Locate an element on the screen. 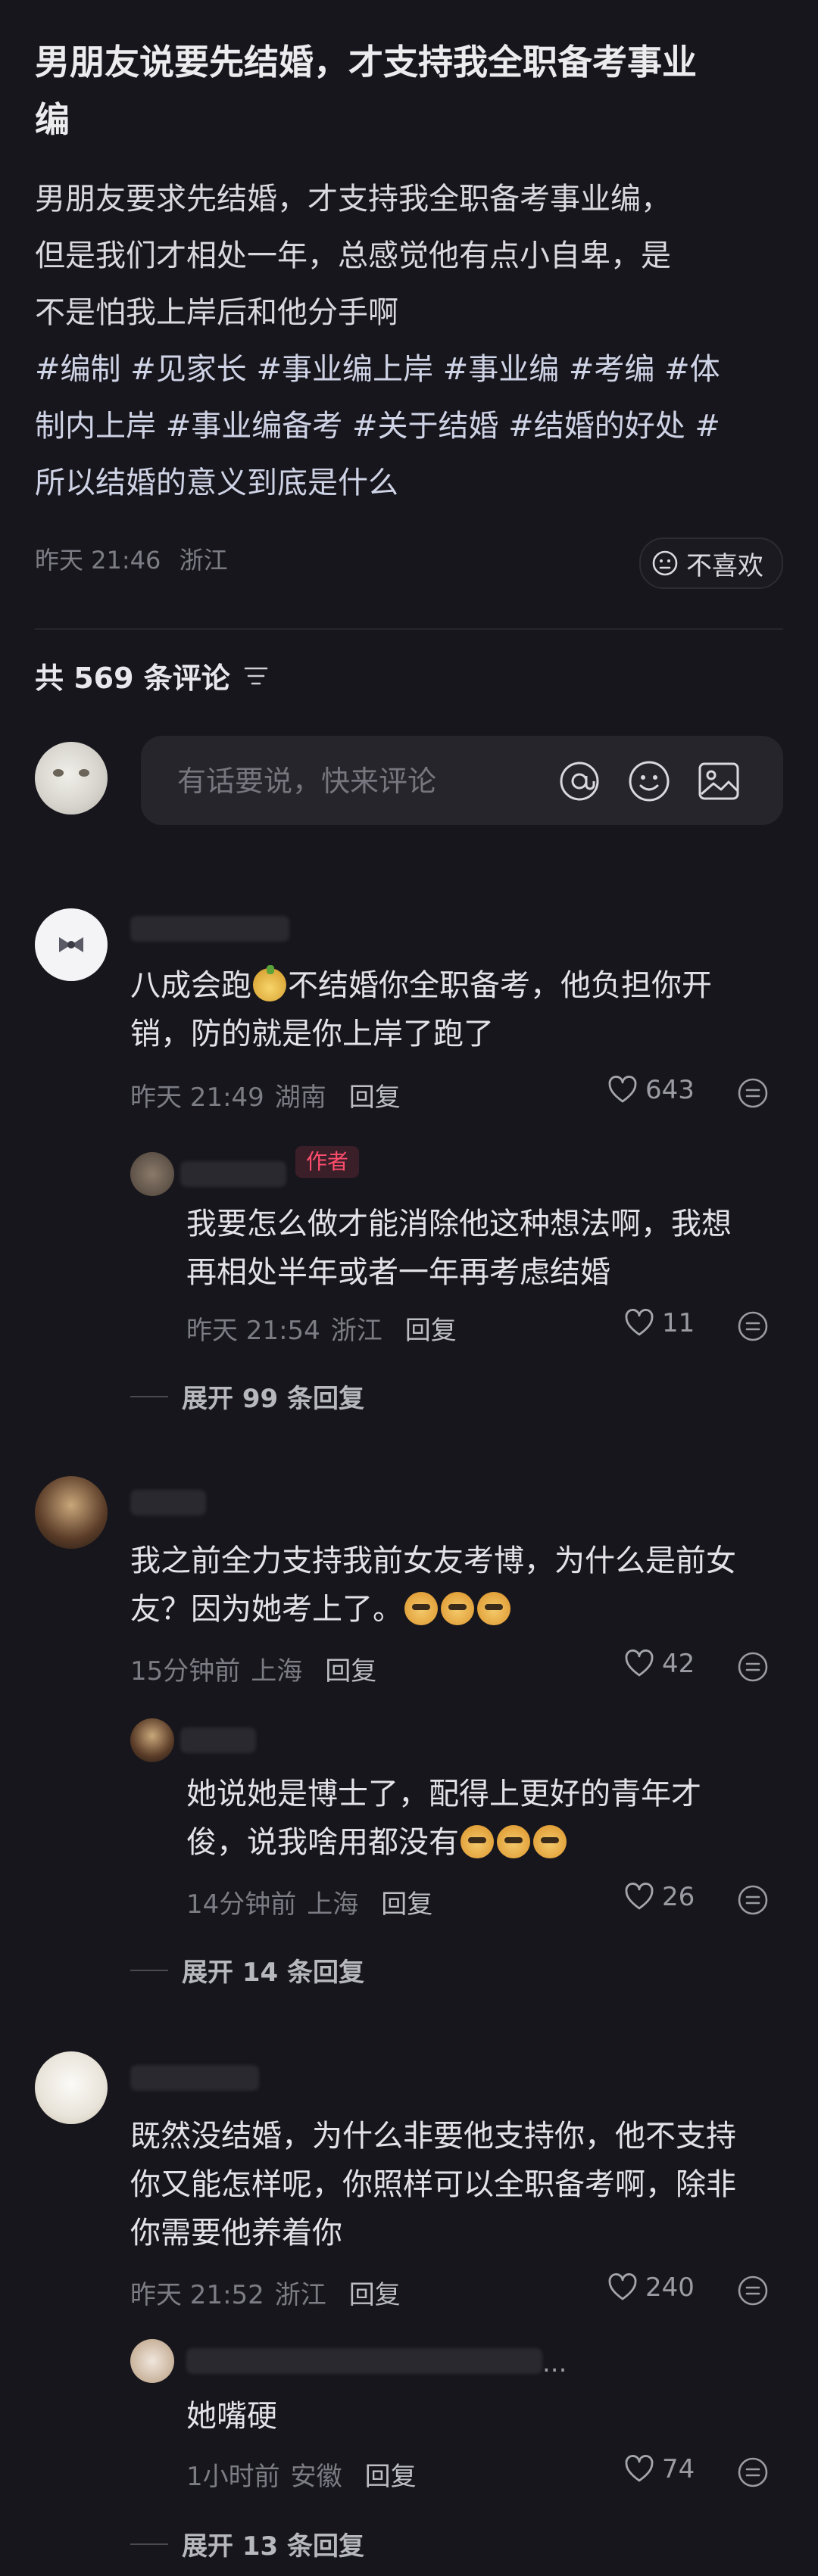  like-count: 11 is located at coordinates (678, 1323).